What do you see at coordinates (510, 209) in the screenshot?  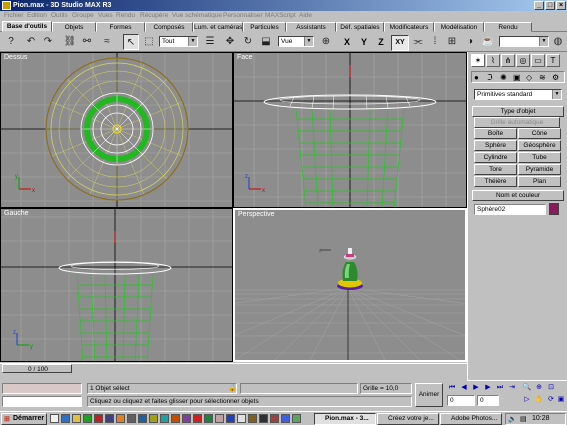 I see `object-name-input: Sphère02` at bounding box center [510, 209].